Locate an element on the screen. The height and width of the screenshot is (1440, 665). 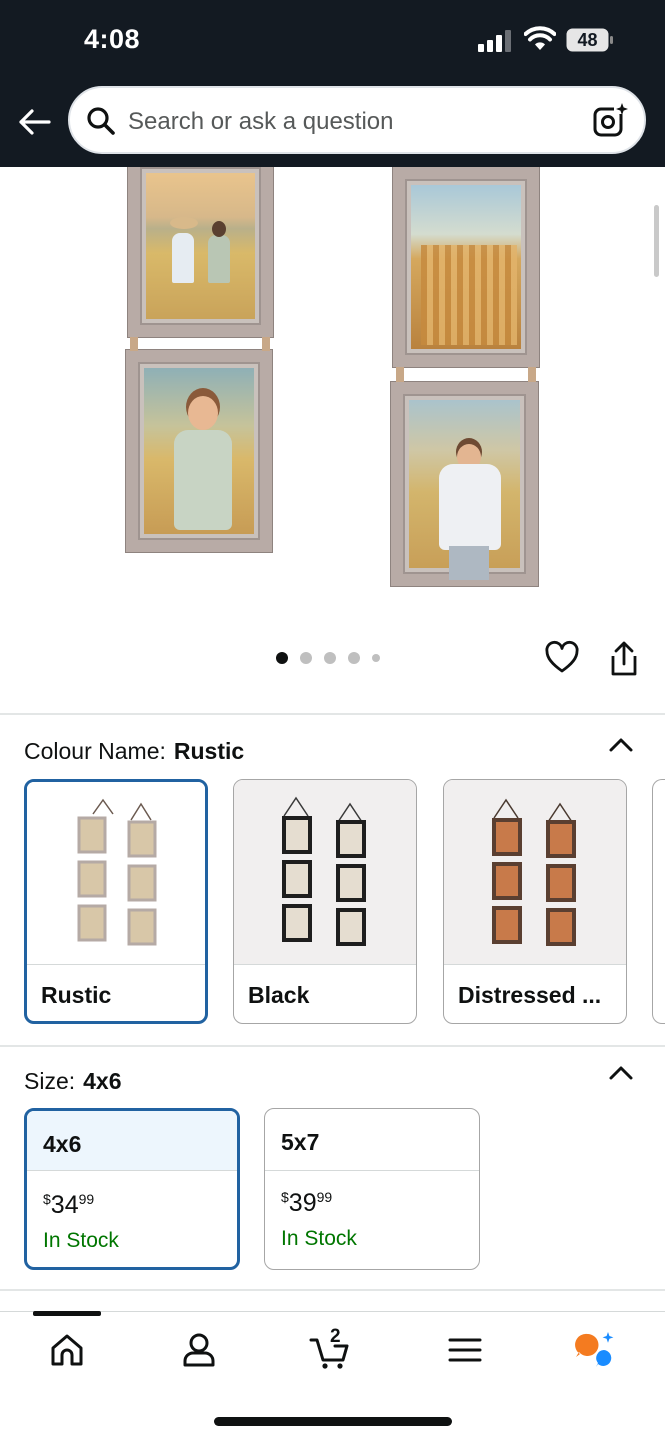
price: $3999 is located at coordinates (306, 1203).